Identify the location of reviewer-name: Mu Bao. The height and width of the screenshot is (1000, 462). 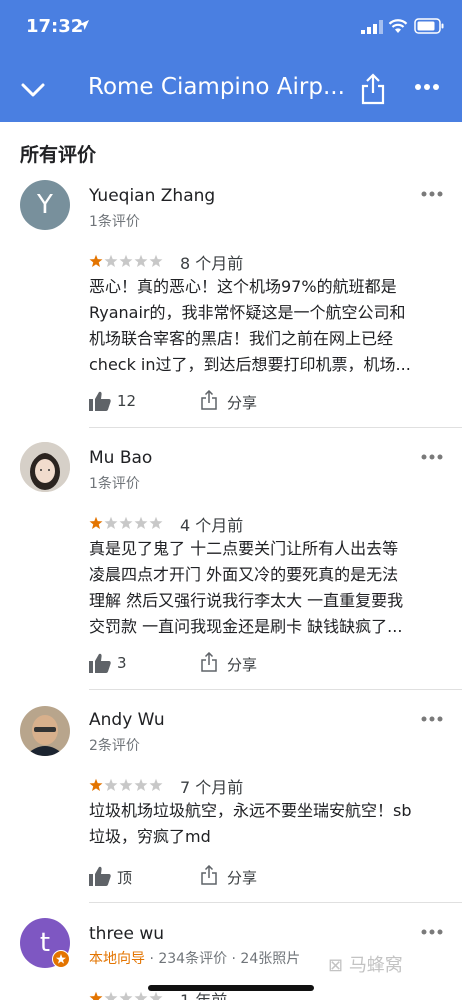
(120, 458).